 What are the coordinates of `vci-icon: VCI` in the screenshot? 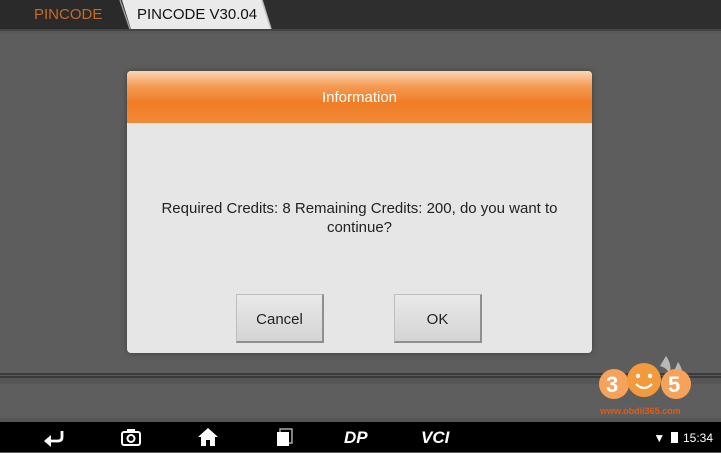 It's located at (440, 437).